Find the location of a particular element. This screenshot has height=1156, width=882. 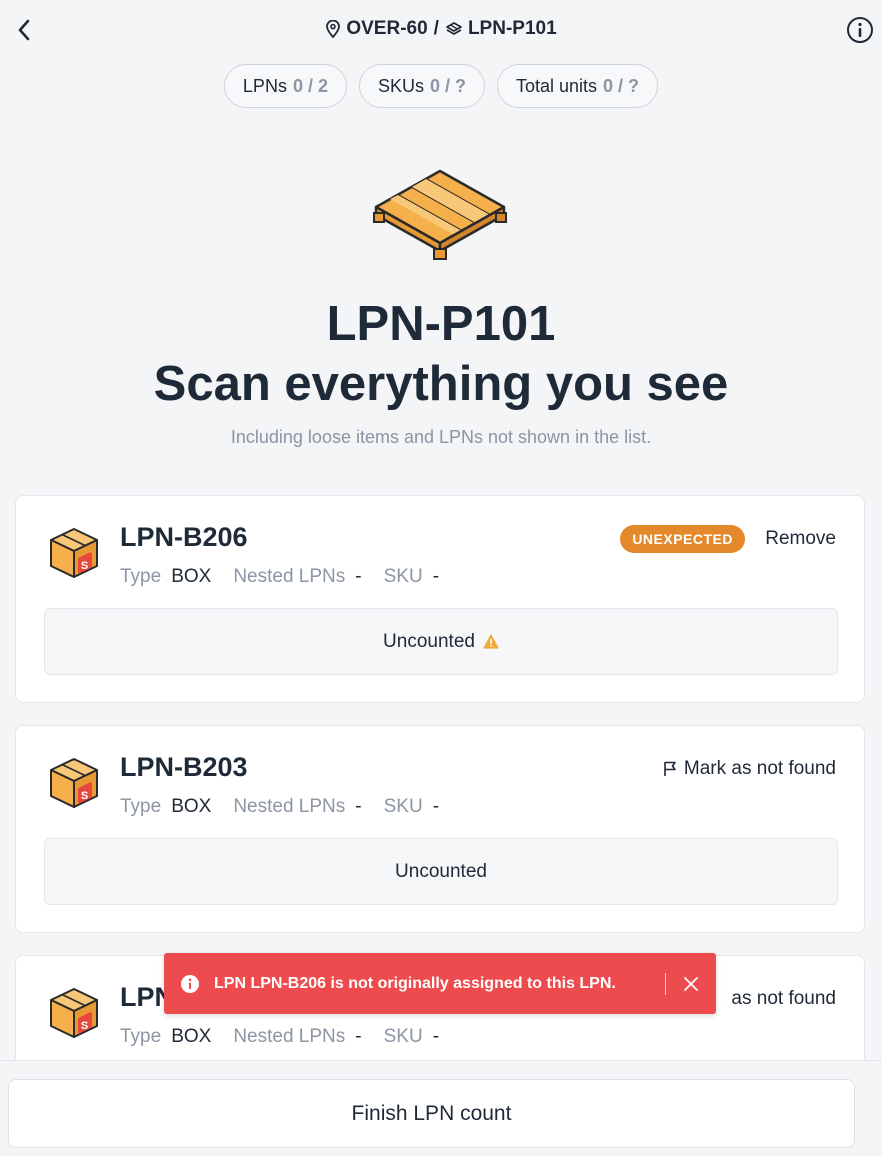

counter-label: LPNs is located at coordinates (264, 85).